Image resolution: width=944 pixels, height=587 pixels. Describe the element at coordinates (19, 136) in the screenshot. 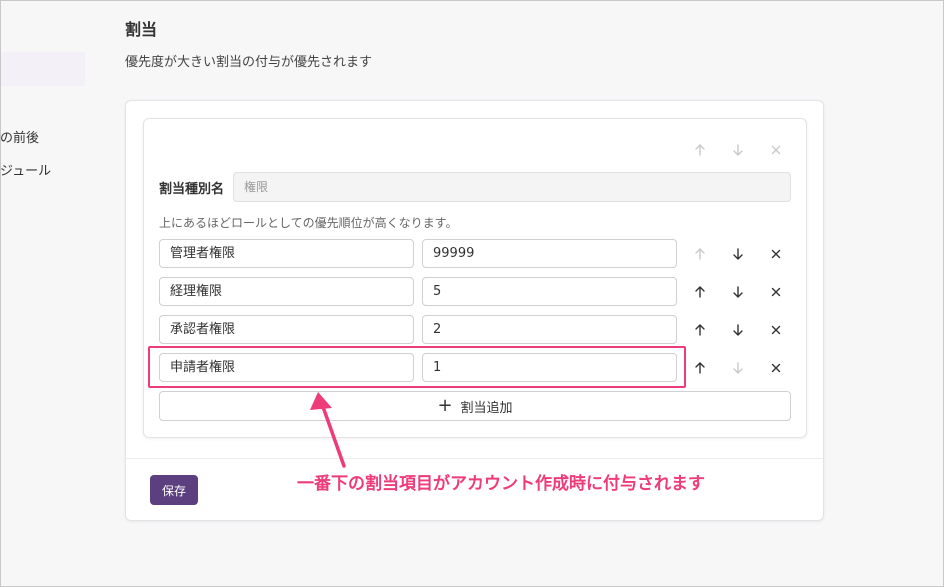

I see `sidebar-item-order: の前後` at that location.